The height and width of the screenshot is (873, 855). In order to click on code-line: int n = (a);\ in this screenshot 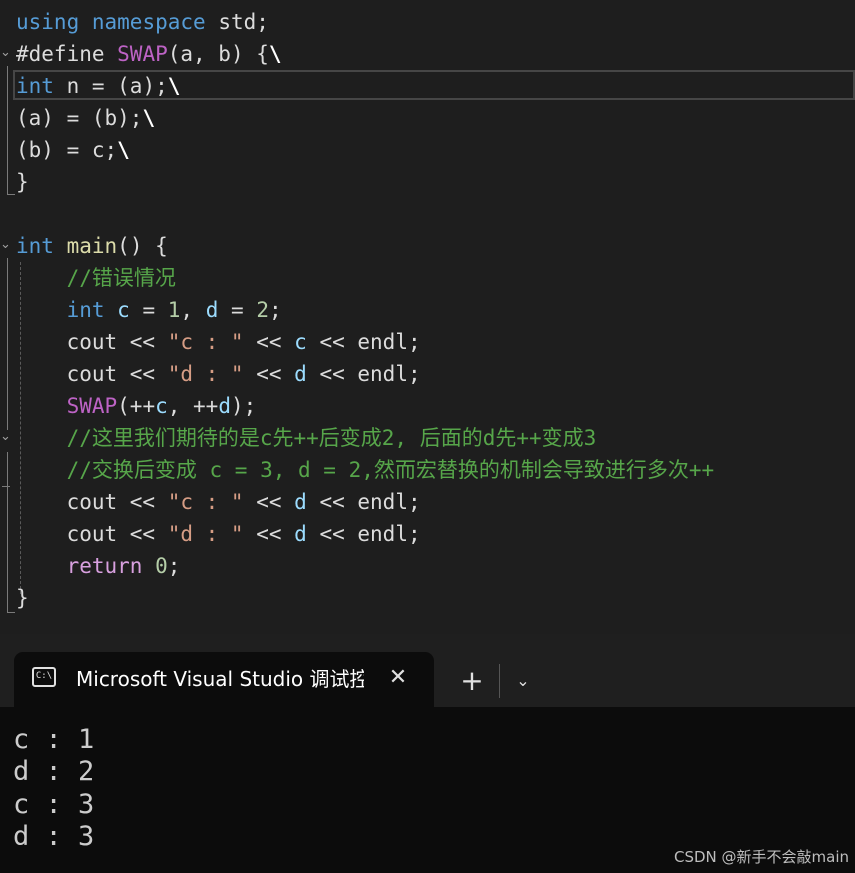, I will do `click(98, 86)`.